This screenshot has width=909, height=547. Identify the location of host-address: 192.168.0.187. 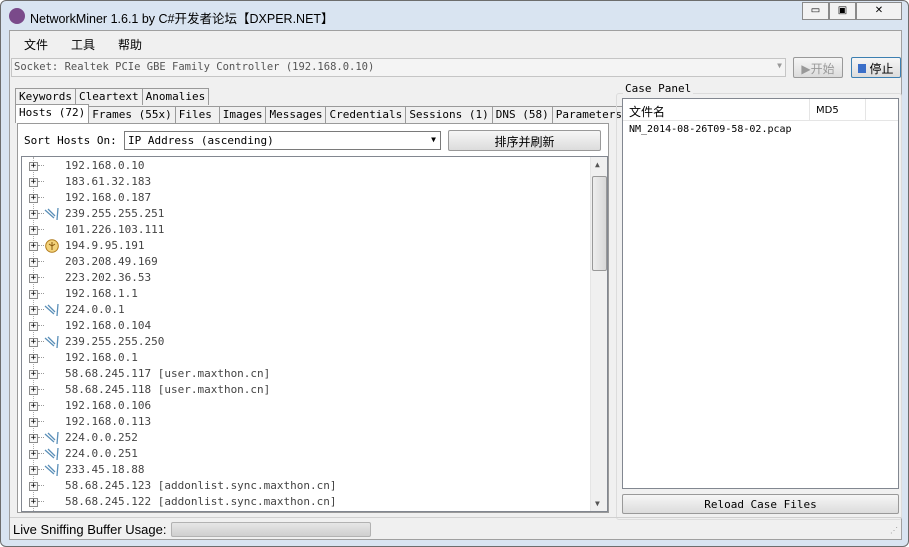
(108, 197).